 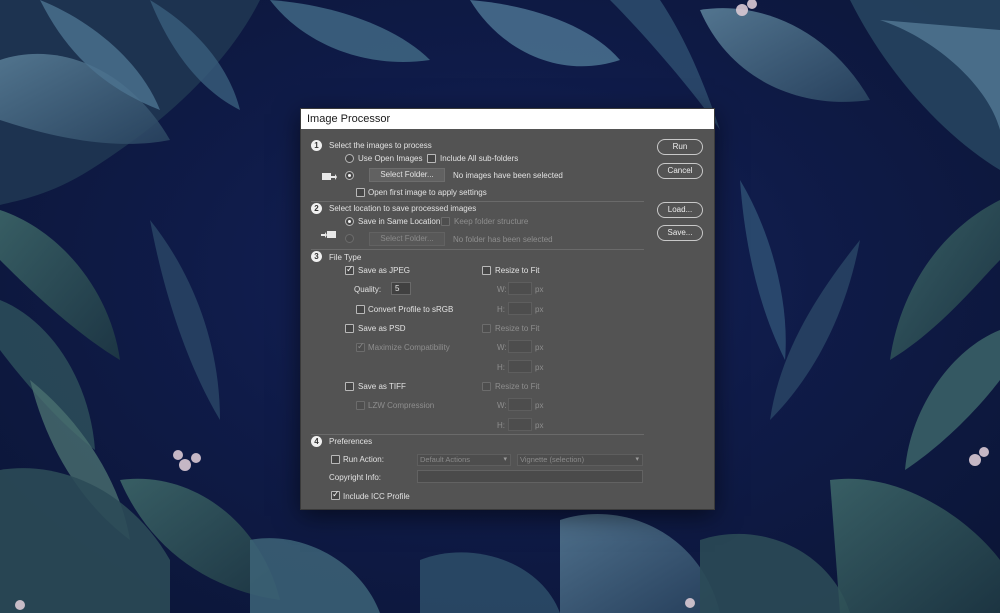 I want to click on save-same-location-radio, so click(x=349, y=221).